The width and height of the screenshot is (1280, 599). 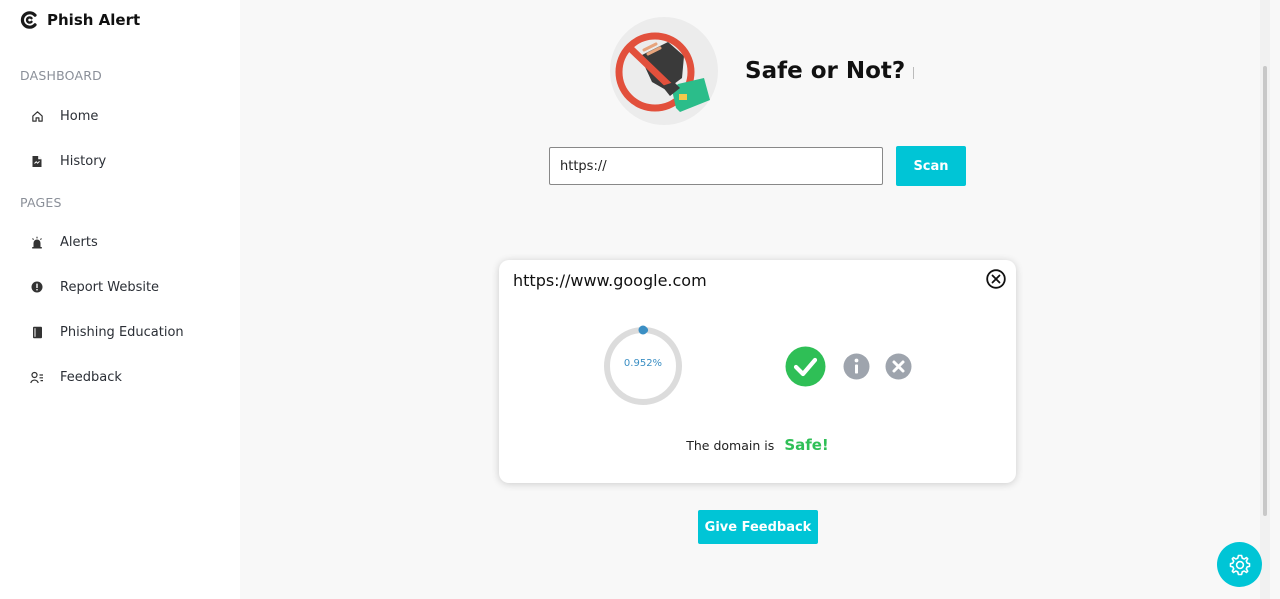 I want to click on sidebar-item-label: Report Website, so click(x=110, y=287).